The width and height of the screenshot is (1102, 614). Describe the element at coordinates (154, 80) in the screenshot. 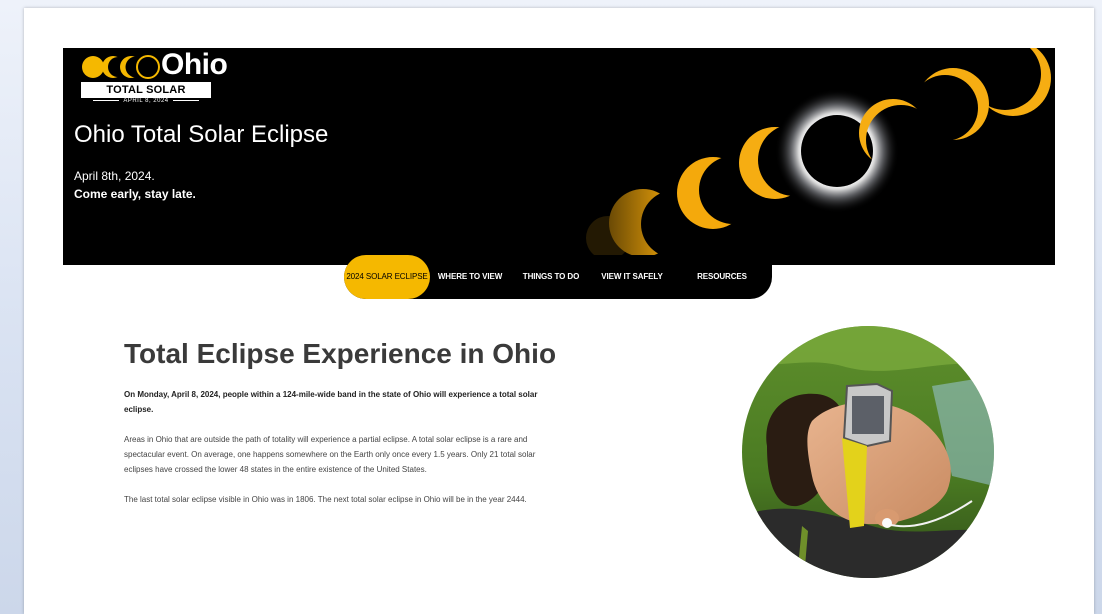

I see `ohio-eclipse-logo: Ohio TOTAL SOLAR ECLIPSE APRIL 8, 2024` at that location.